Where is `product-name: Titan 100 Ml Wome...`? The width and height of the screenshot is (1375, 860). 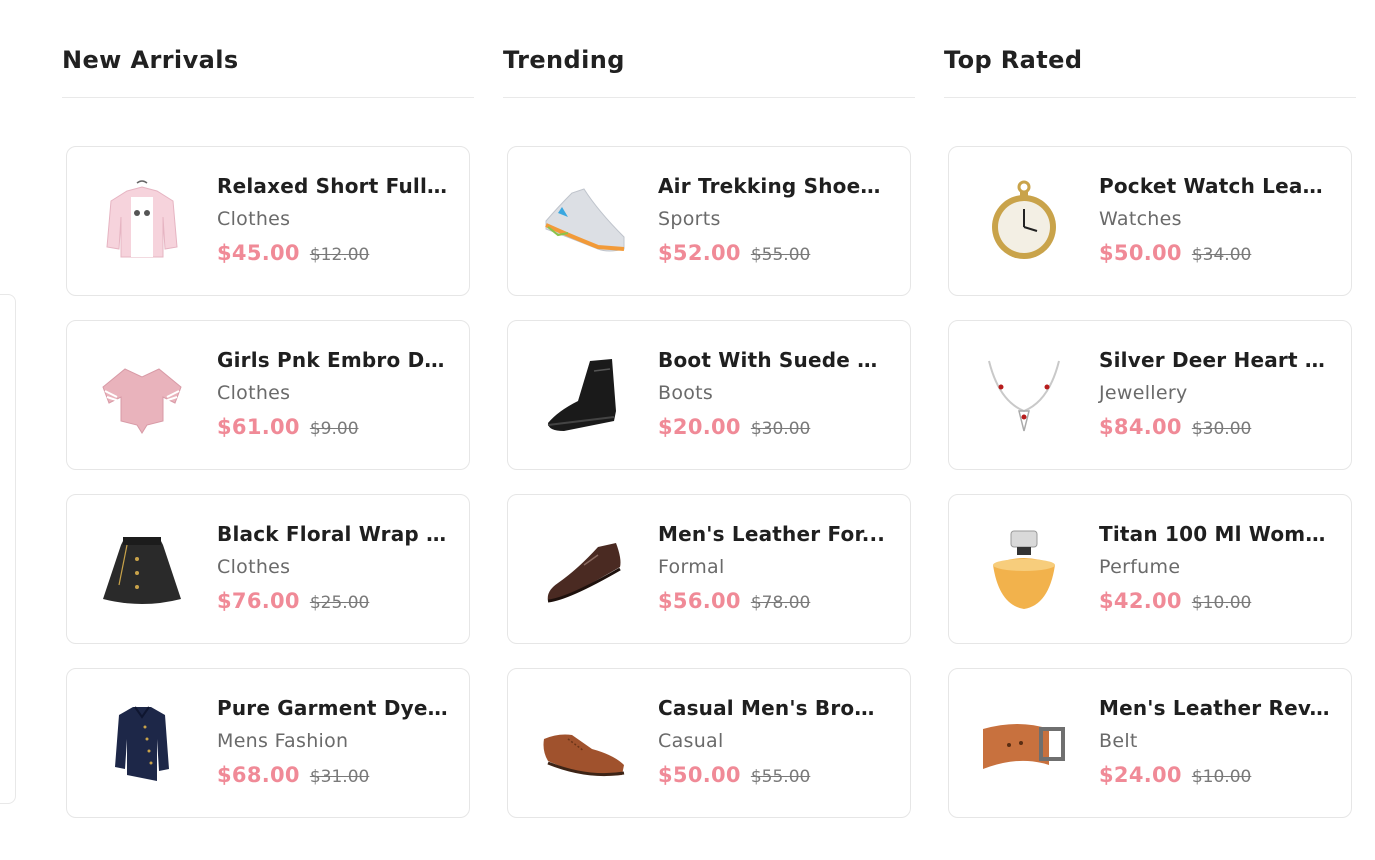 product-name: Titan 100 Ml Wome... is located at coordinates (1215, 534).